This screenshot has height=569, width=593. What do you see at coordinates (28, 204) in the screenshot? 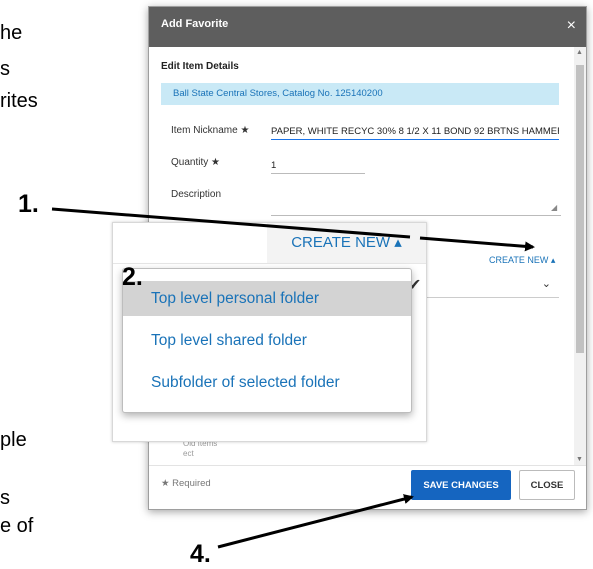
I see `step-number-1: 1.` at bounding box center [28, 204].